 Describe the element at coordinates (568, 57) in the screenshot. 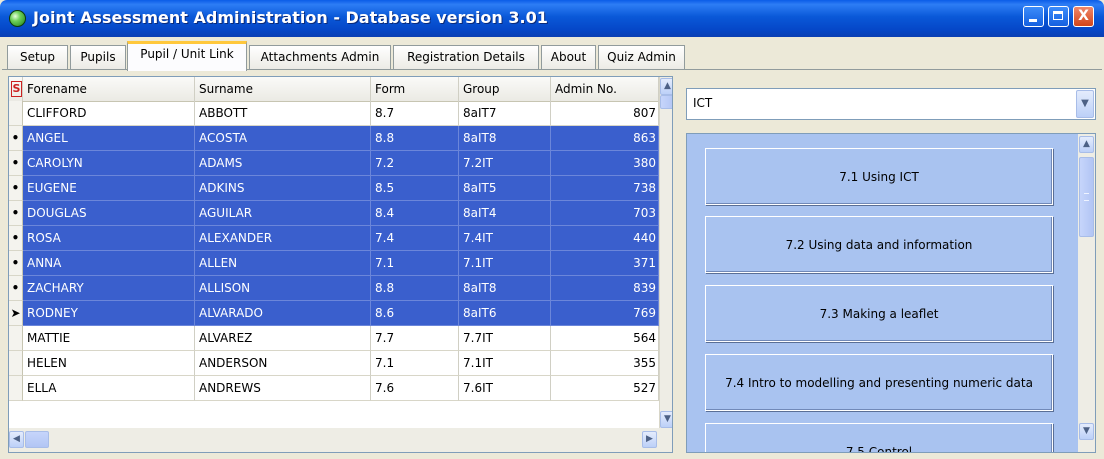

I see `tab-about: About` at that location.